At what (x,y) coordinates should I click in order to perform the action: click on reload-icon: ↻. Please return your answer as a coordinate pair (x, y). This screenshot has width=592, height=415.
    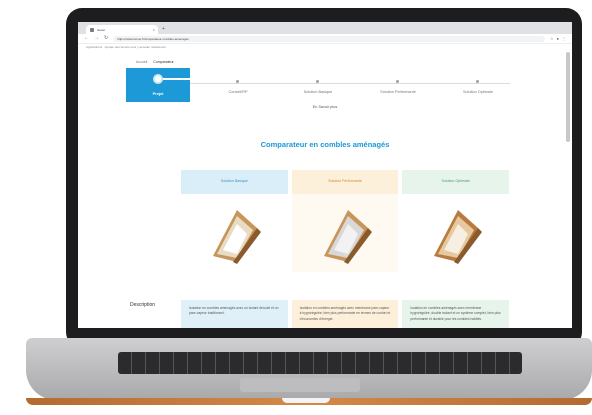
    Looking at the image, I should click on (106, 38).